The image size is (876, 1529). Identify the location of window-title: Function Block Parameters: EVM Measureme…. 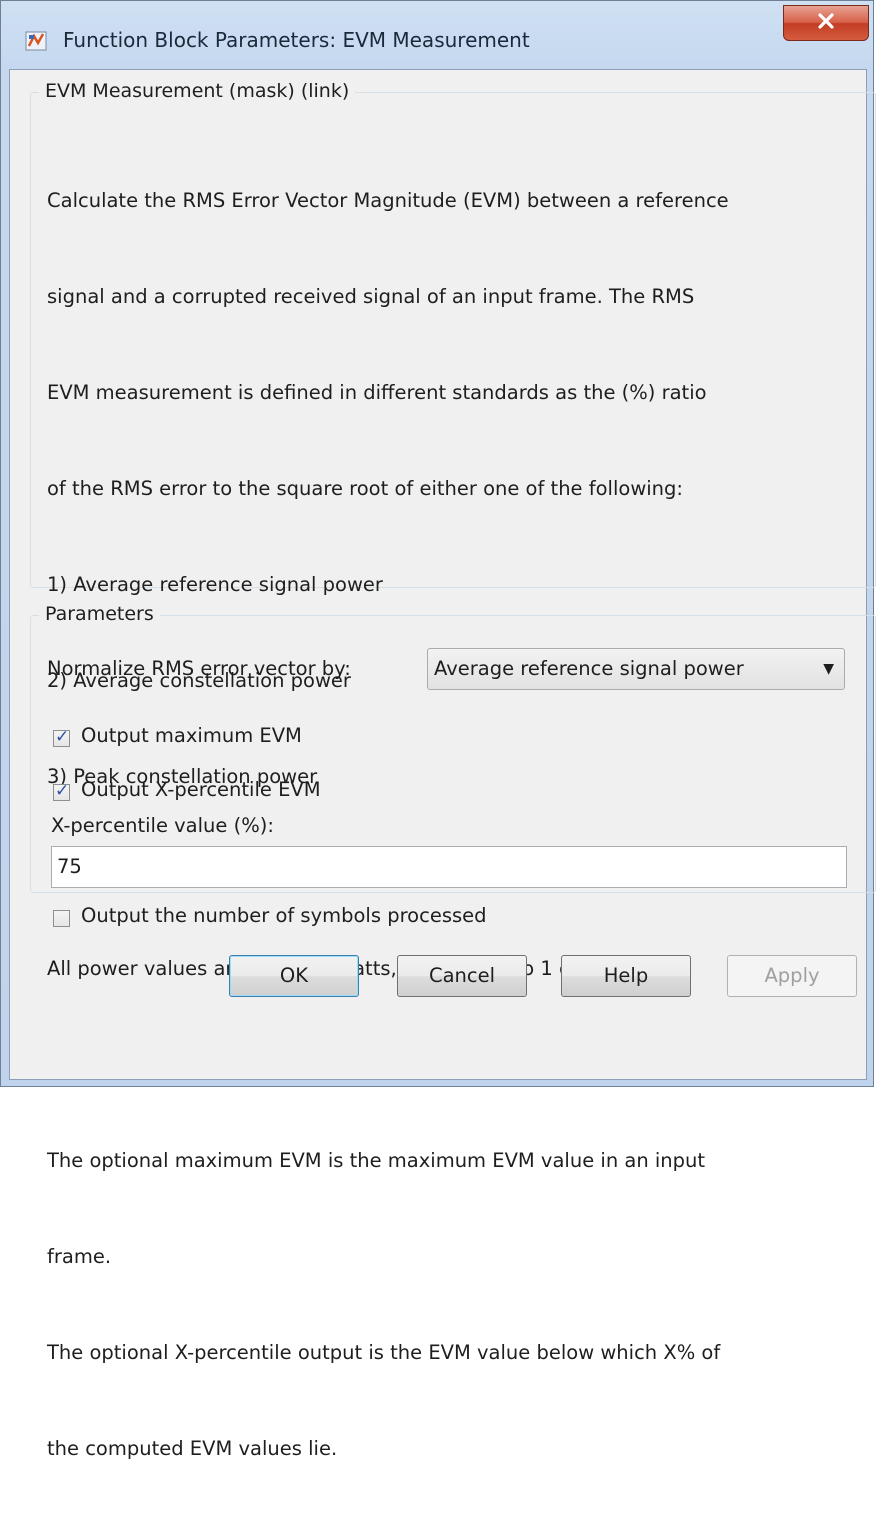
(296, 40).